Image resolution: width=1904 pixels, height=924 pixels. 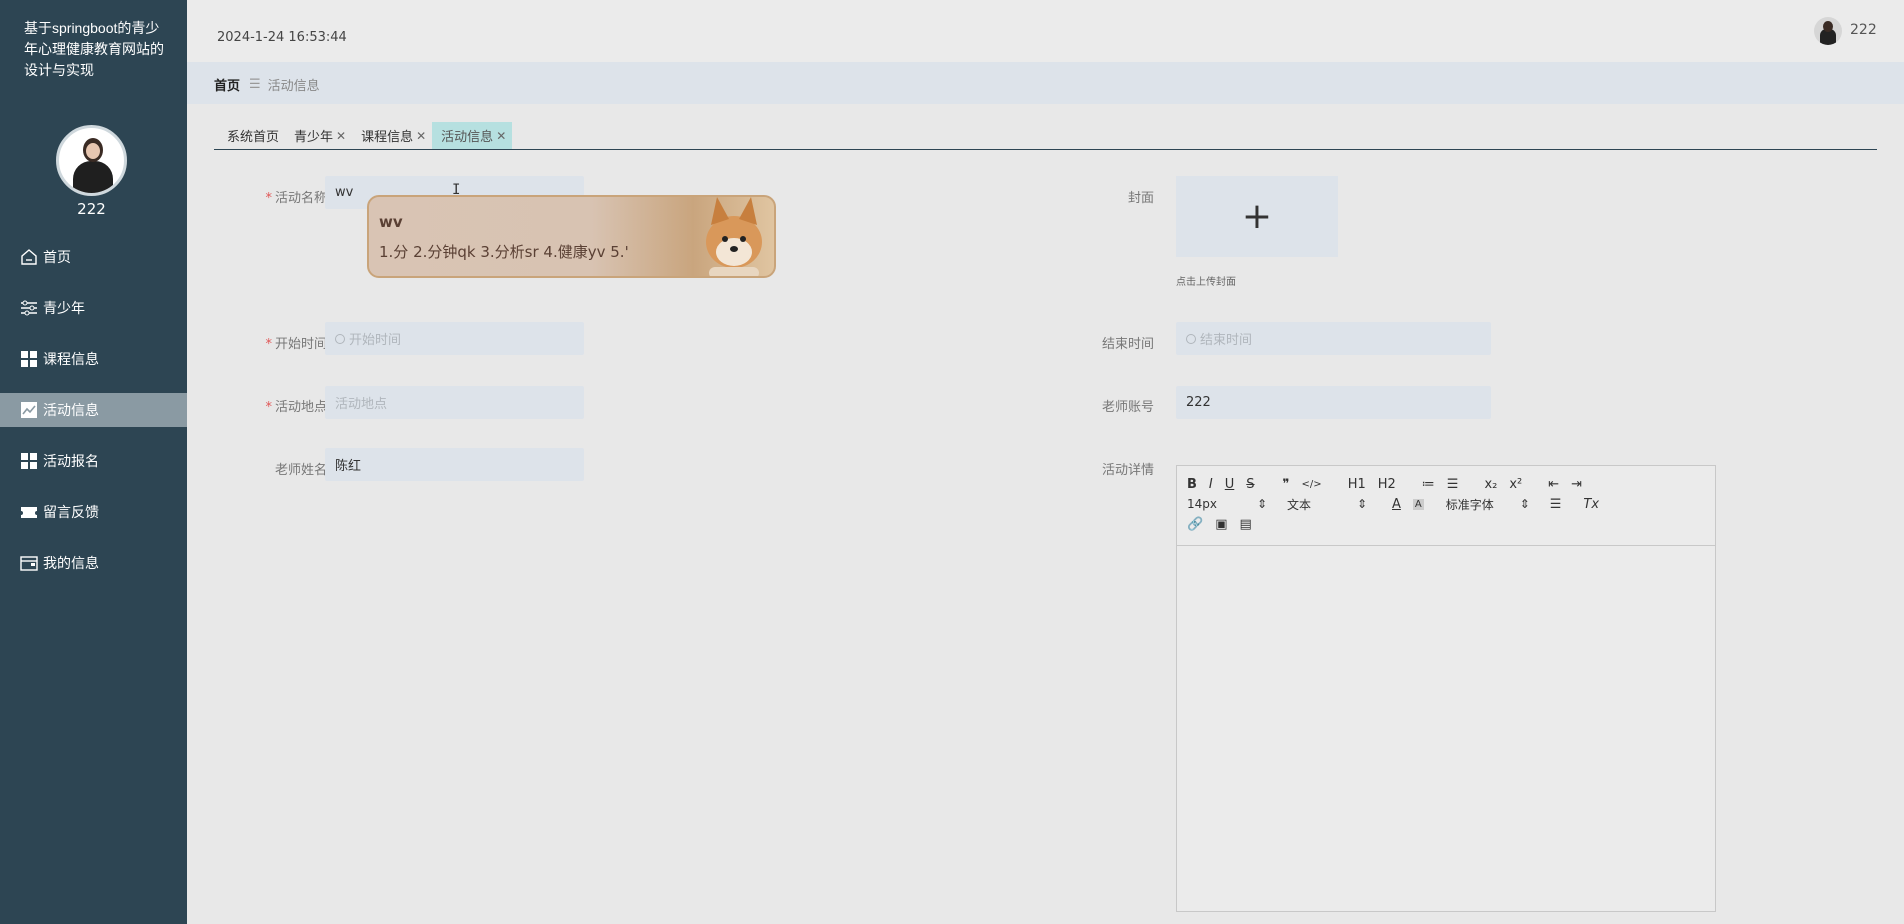 I want to click on blockquote-button: ❞, so click(x=1286, y=484).